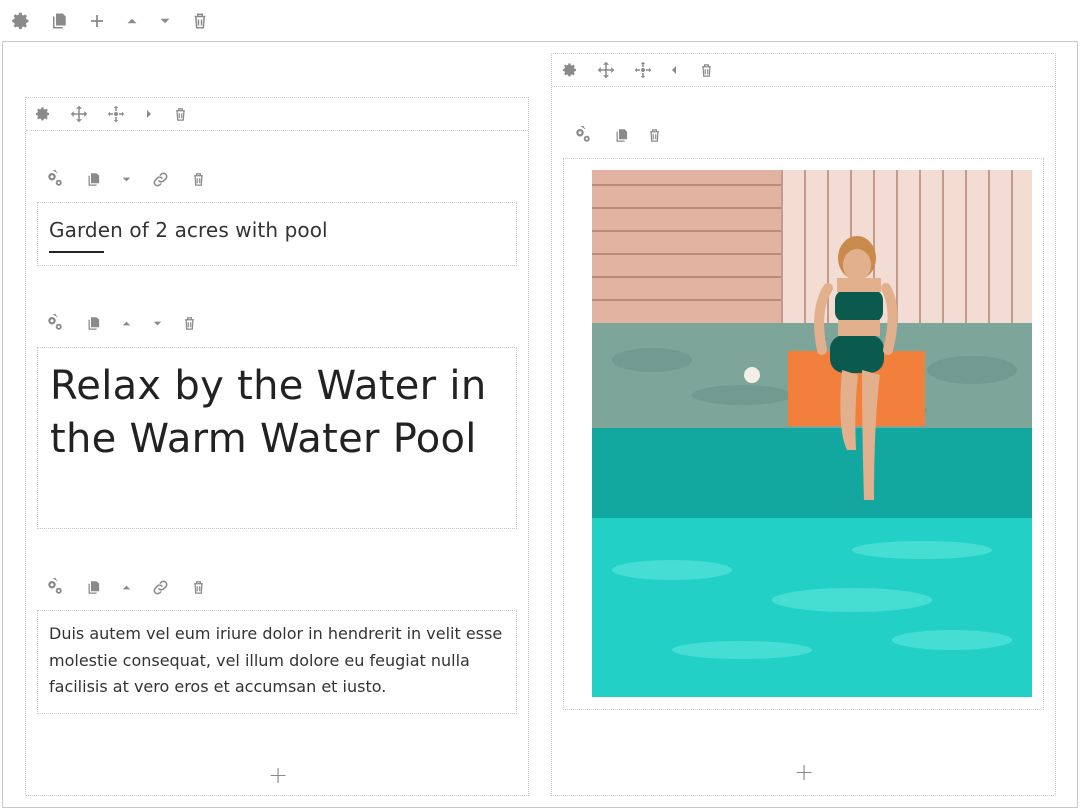  I want to click on image-toolbar, so click(632, 135).